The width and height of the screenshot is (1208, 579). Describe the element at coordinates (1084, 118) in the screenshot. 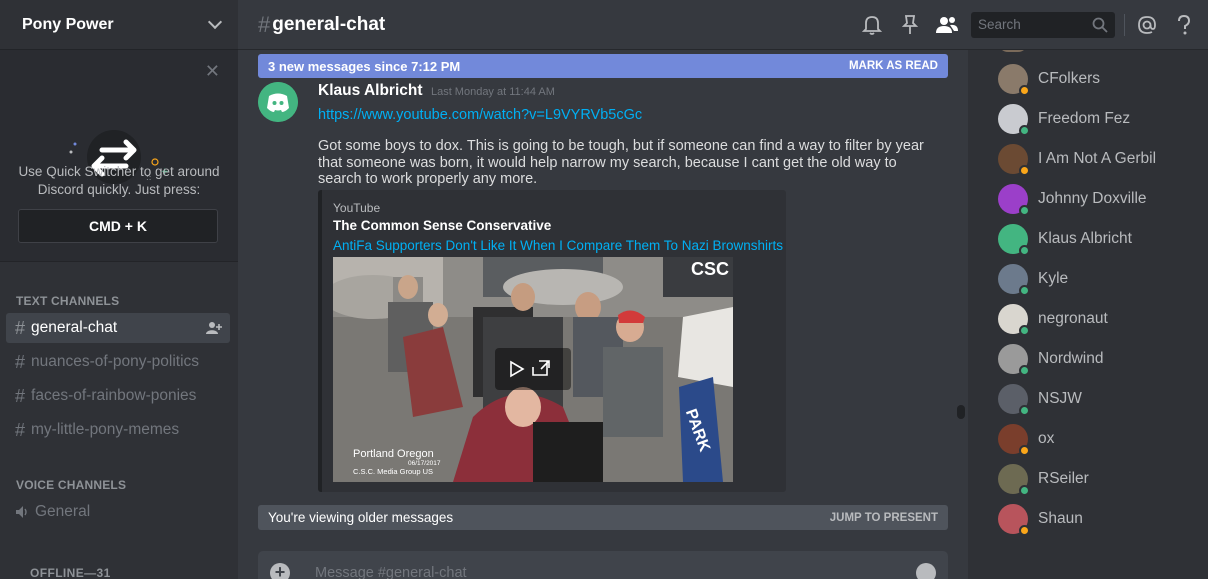

I see `member-name: Freedom Fez` at that location.